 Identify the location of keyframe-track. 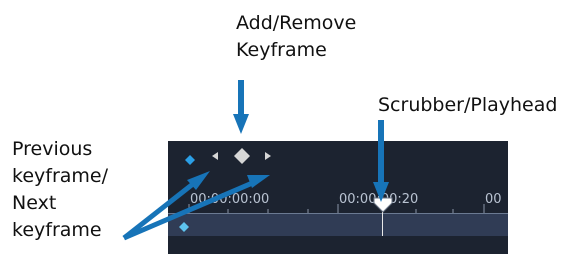
(338, 225).